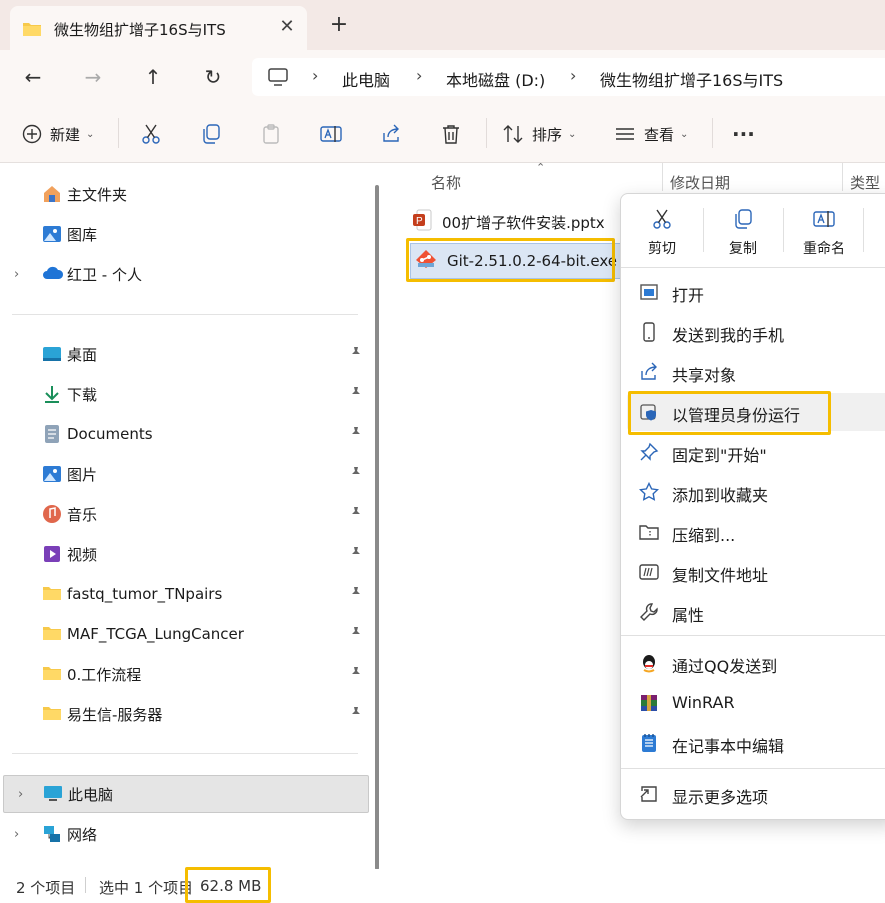 The width and height of the screenshot is (885, 903). What do you see at coordinates (720, 575) in the screenshot?
I see `menu-item-label: 复制文件地址` at bounding box center [720, 575].